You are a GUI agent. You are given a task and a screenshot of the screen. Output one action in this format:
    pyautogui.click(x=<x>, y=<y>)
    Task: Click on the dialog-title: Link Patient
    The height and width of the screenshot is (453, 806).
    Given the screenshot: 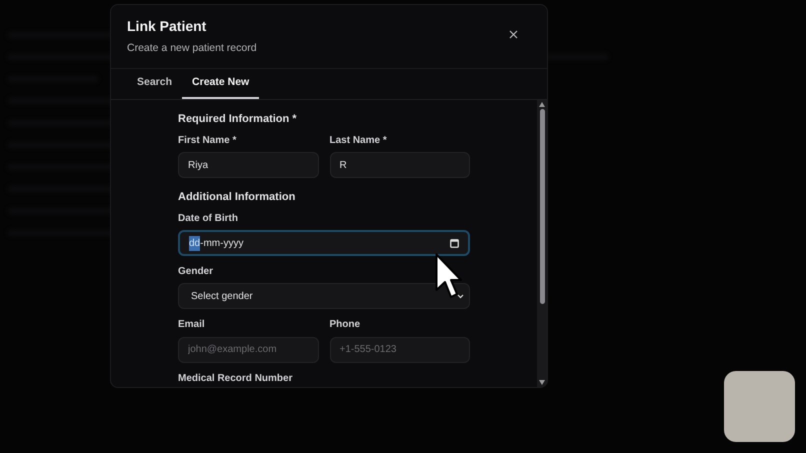 What is the action you would take?
    pyautogui.click(x=167, y=26)
    